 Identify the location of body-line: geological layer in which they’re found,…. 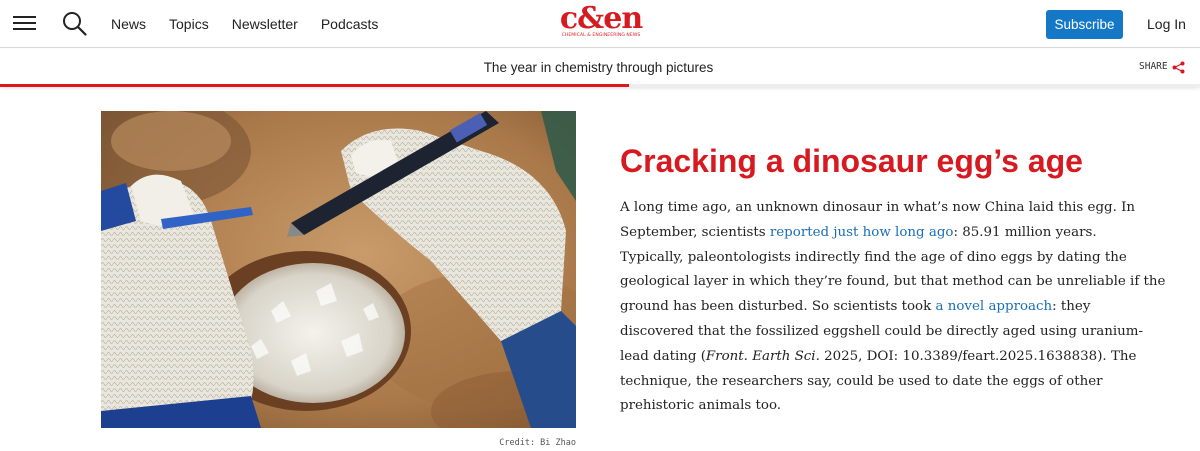
(893, 282).